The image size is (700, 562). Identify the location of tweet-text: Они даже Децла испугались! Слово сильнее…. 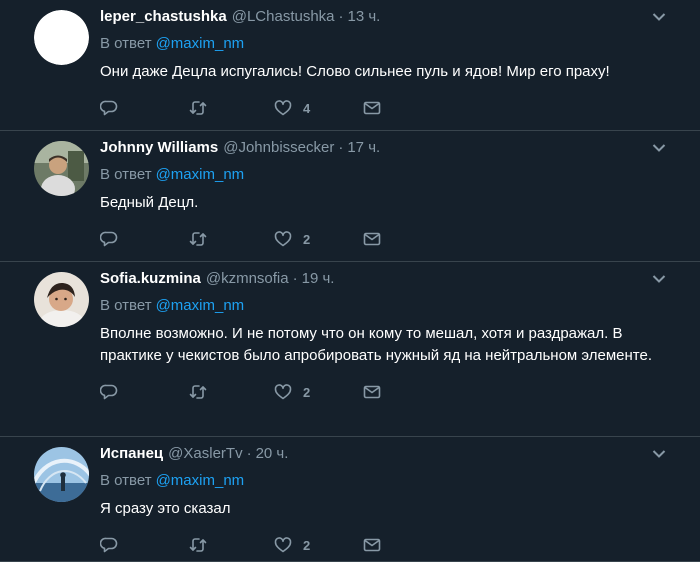
(355, 71).